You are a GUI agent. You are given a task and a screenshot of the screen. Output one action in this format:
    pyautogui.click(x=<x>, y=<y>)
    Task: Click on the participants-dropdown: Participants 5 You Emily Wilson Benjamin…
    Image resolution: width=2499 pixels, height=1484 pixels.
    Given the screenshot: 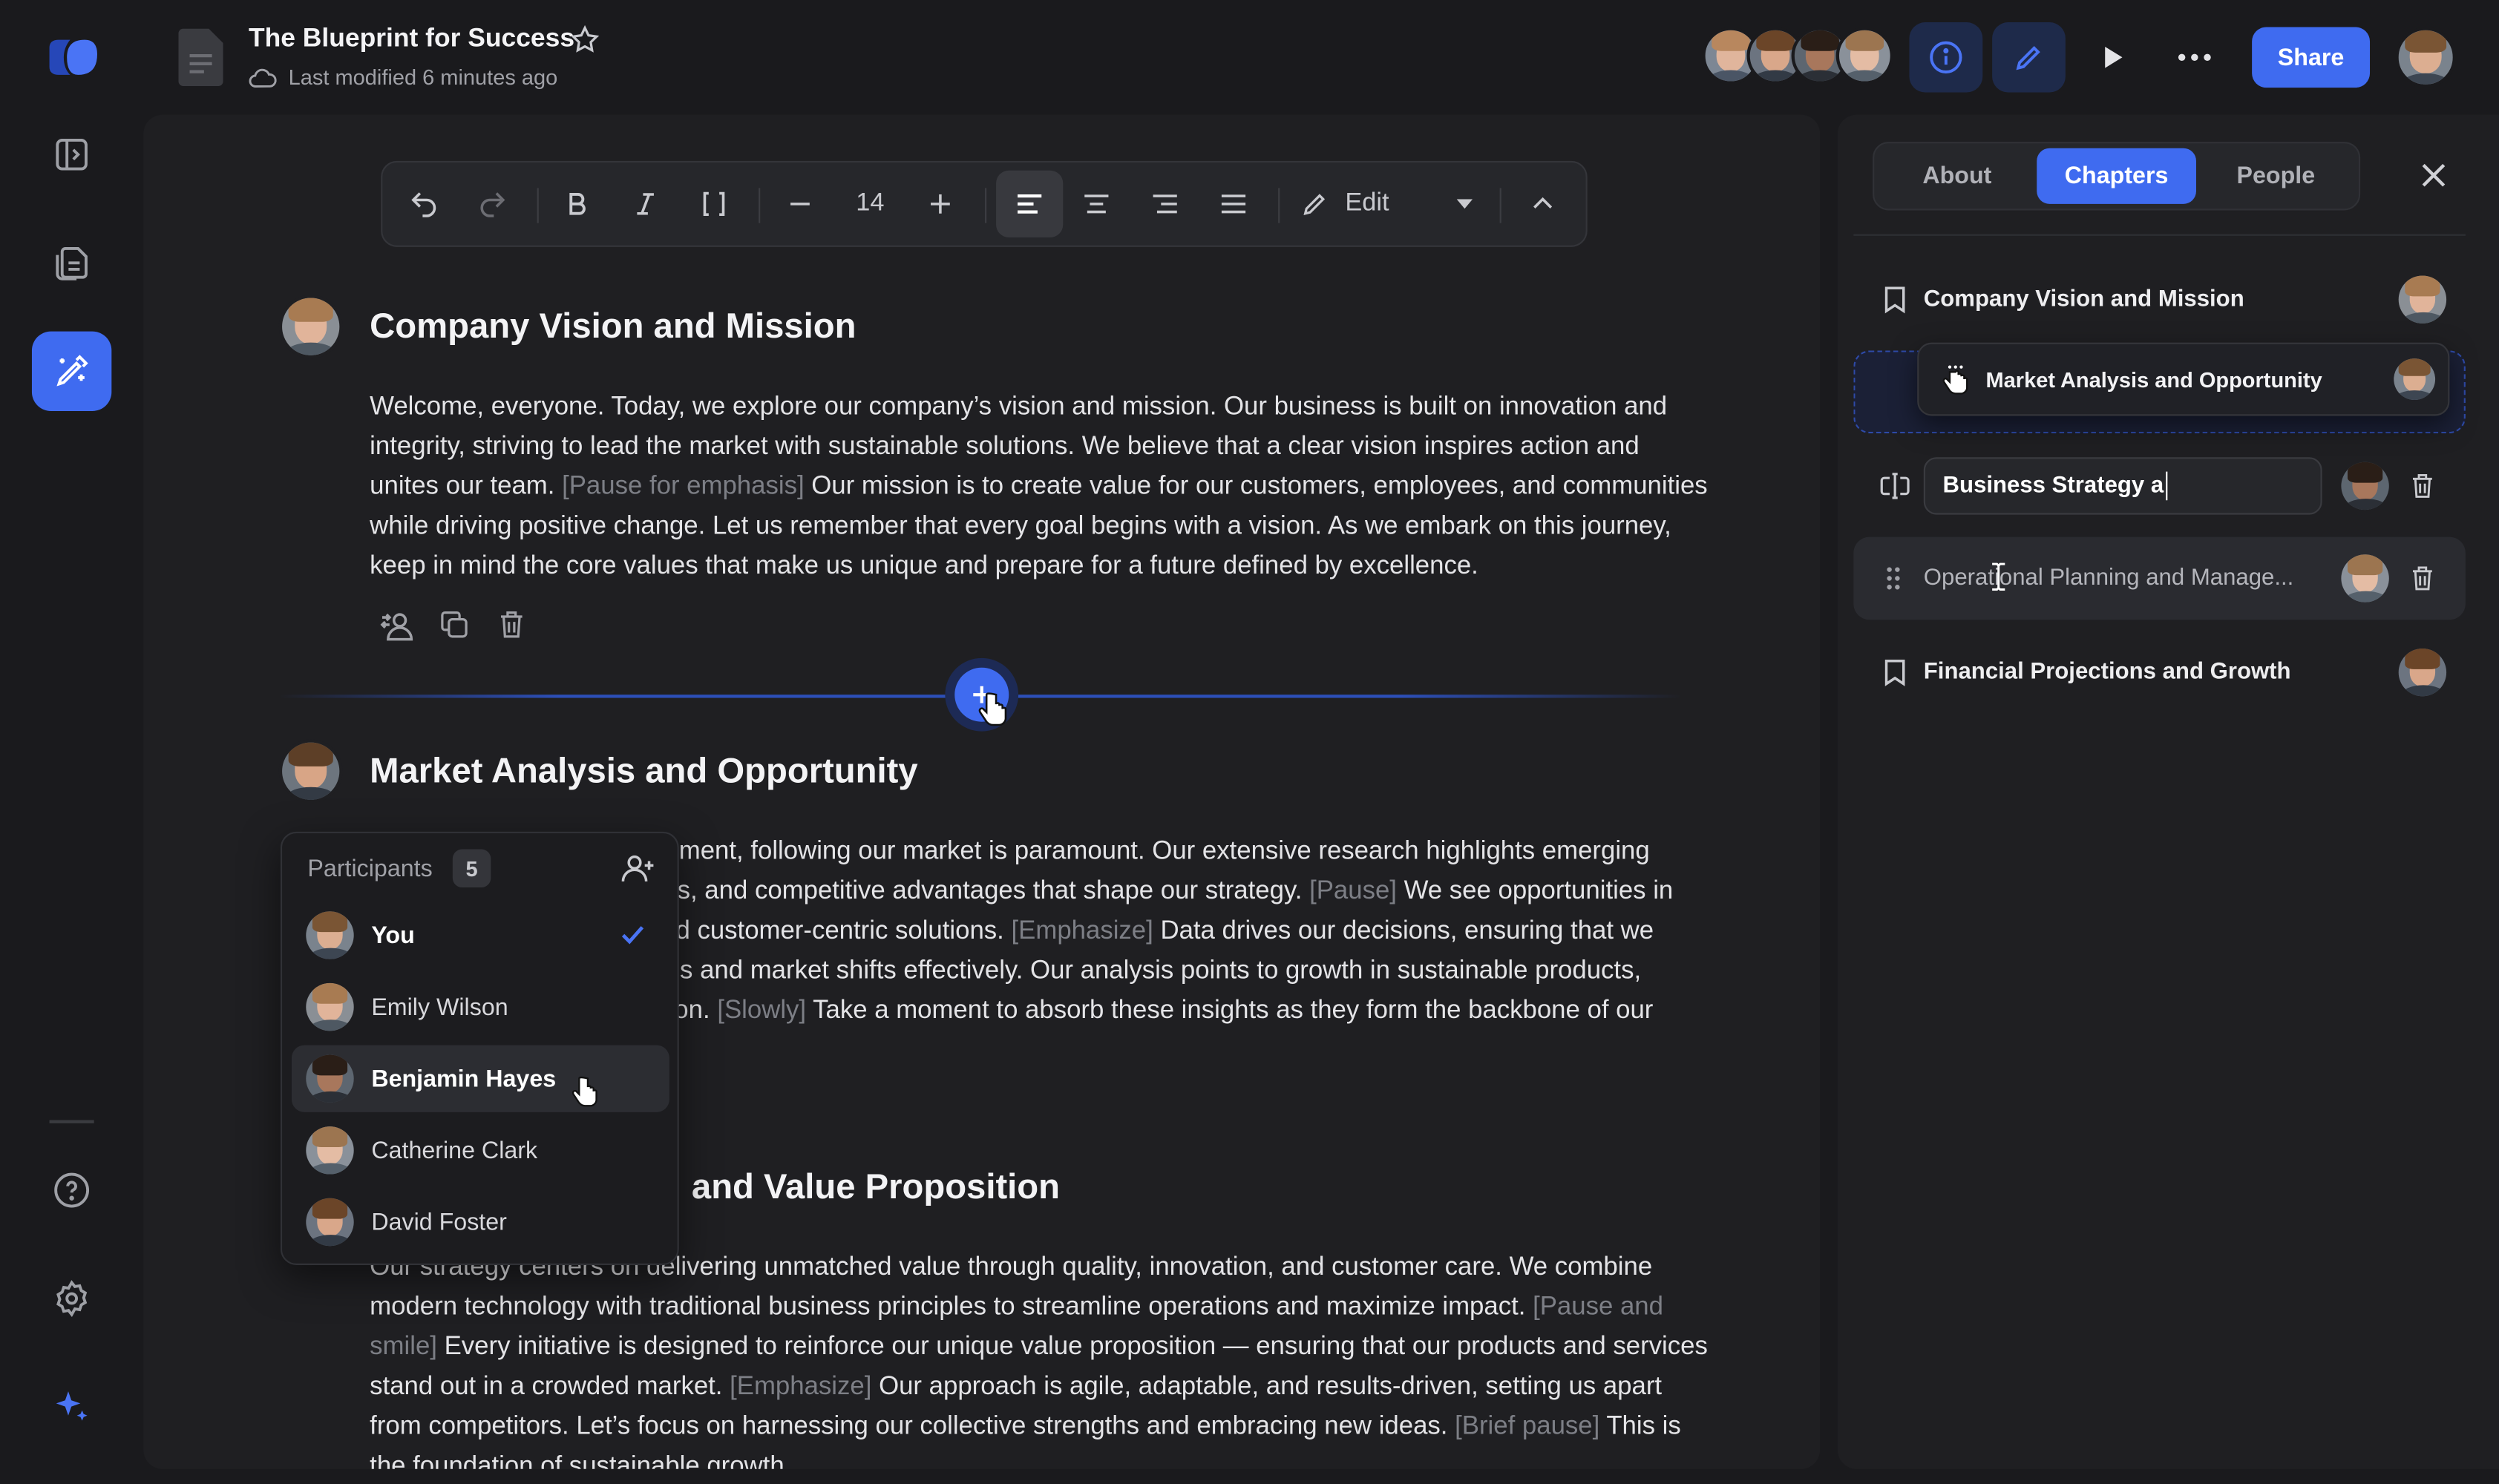 What is the action you would take?
    pyautogui.click(x=480, y=1048)
    